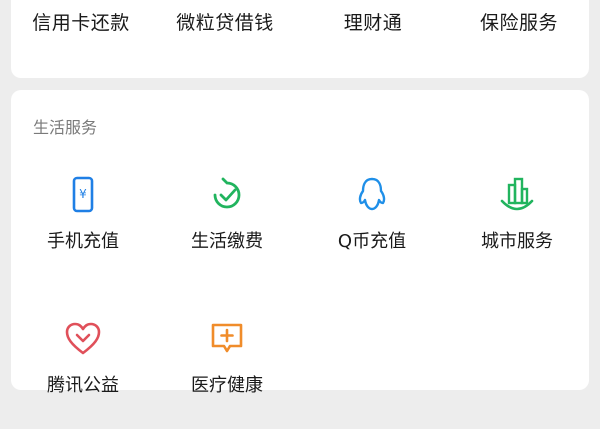  I want to click on utility-payment-button: 生活缴费, so click(227, 230).